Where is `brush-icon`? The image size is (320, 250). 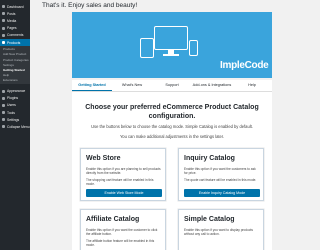 brush-icon is located at coordinates (3, 91).